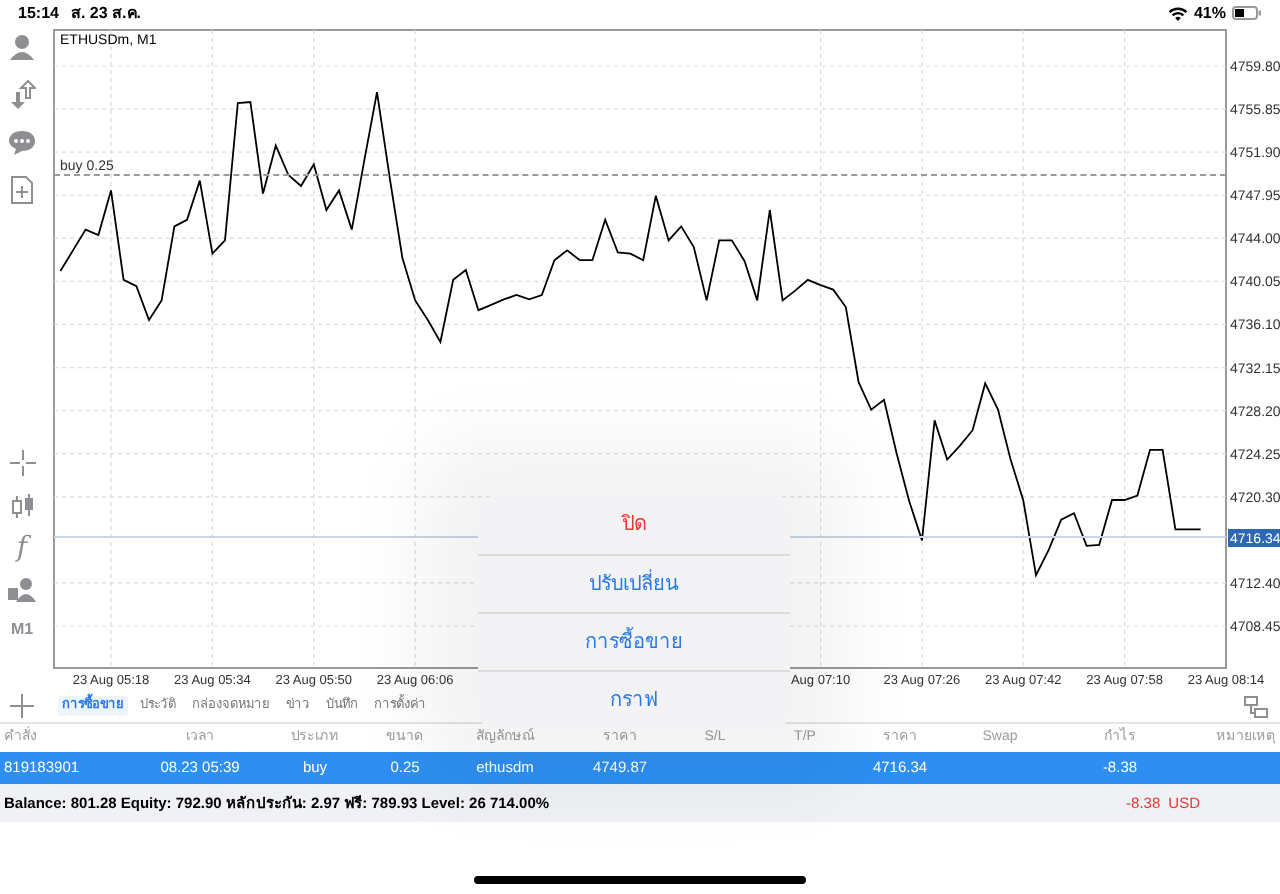 The width and height of the screenshot is (1280, 894). I want to click on menu-item: ปรับเปลี่ยน, so click(634, 583).